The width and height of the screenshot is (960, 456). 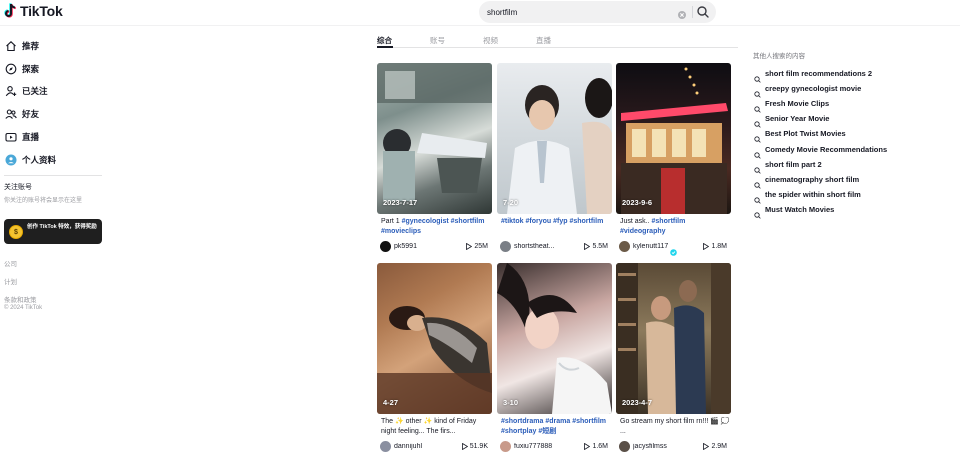 I want to click on related-search-item: short film recommendations 2, so click(x=813, y=75).